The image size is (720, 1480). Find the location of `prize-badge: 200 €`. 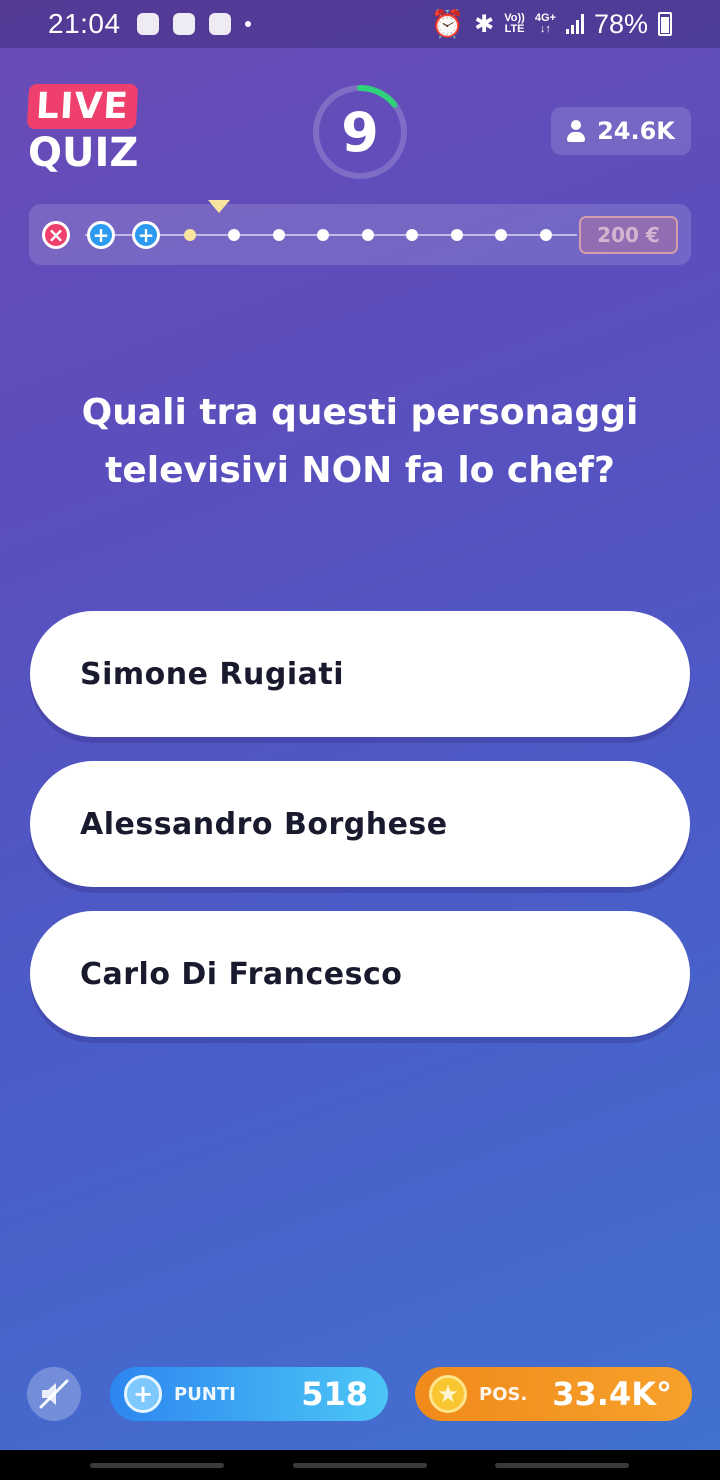

prize-badge: 200 € is located at coordinates (628, 235).